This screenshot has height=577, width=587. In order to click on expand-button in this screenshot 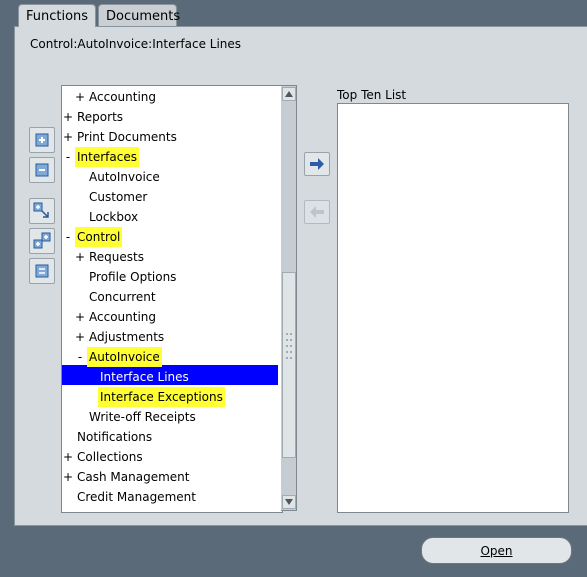, I will do `click(42, 140)`.